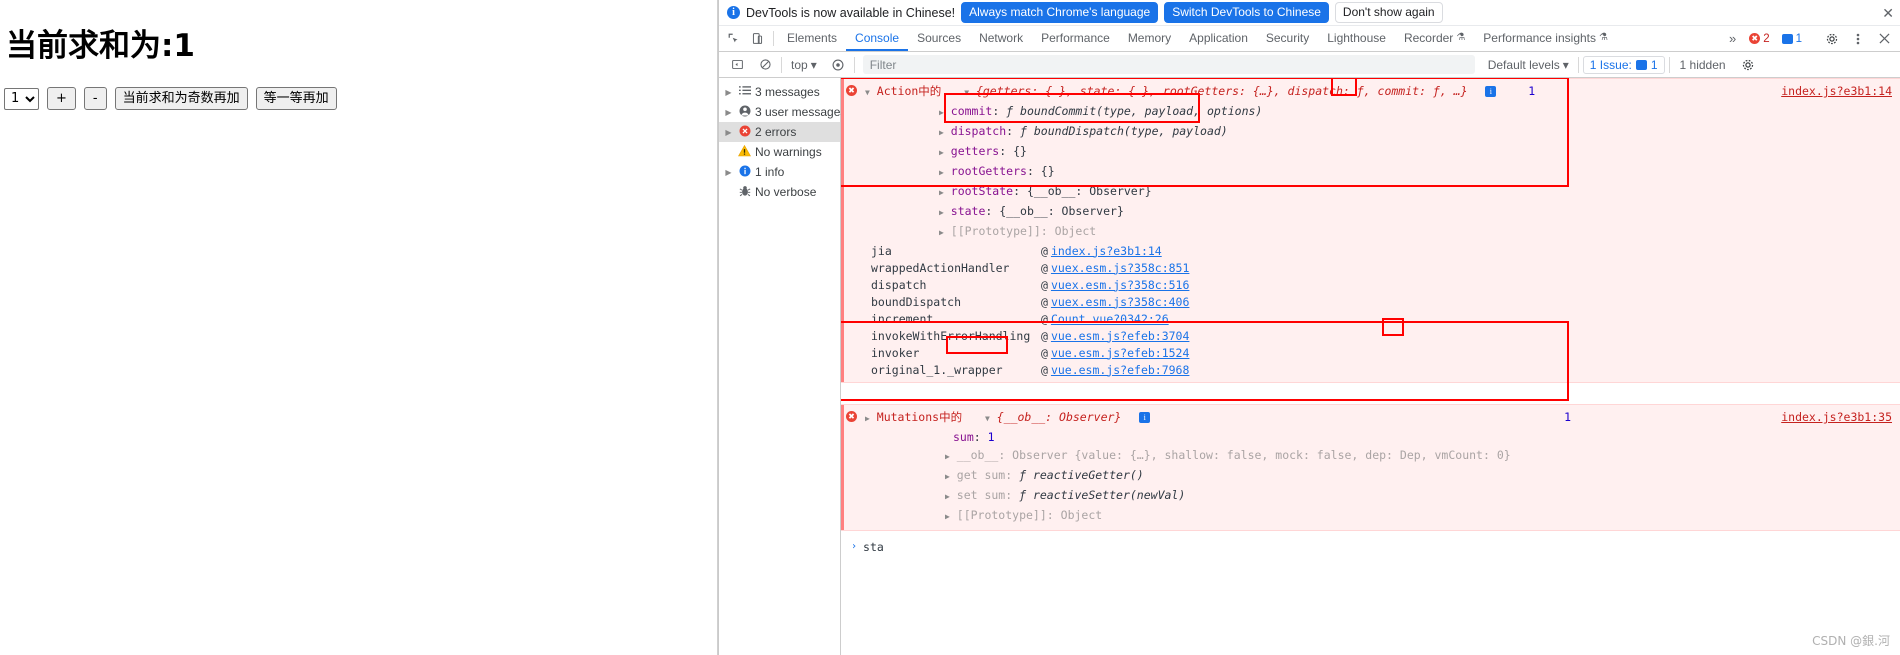 The width and height of the screenshot is (1900, 655). Describe the element at coordinates (1836, 417) in the screenshot. I see `source-link: index.js?e3b1:35` at that location.